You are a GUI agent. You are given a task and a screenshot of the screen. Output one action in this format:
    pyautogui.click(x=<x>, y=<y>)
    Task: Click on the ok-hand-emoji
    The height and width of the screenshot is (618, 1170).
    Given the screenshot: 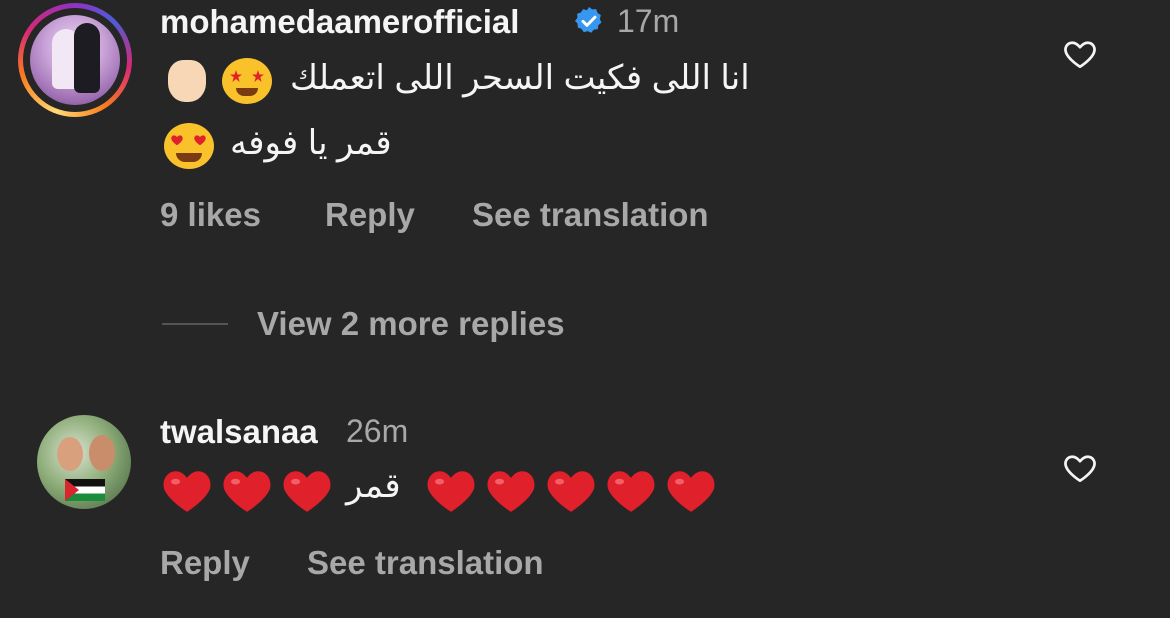 What is the action you would take?
    pyautogui.click(x=187, y=81)
    